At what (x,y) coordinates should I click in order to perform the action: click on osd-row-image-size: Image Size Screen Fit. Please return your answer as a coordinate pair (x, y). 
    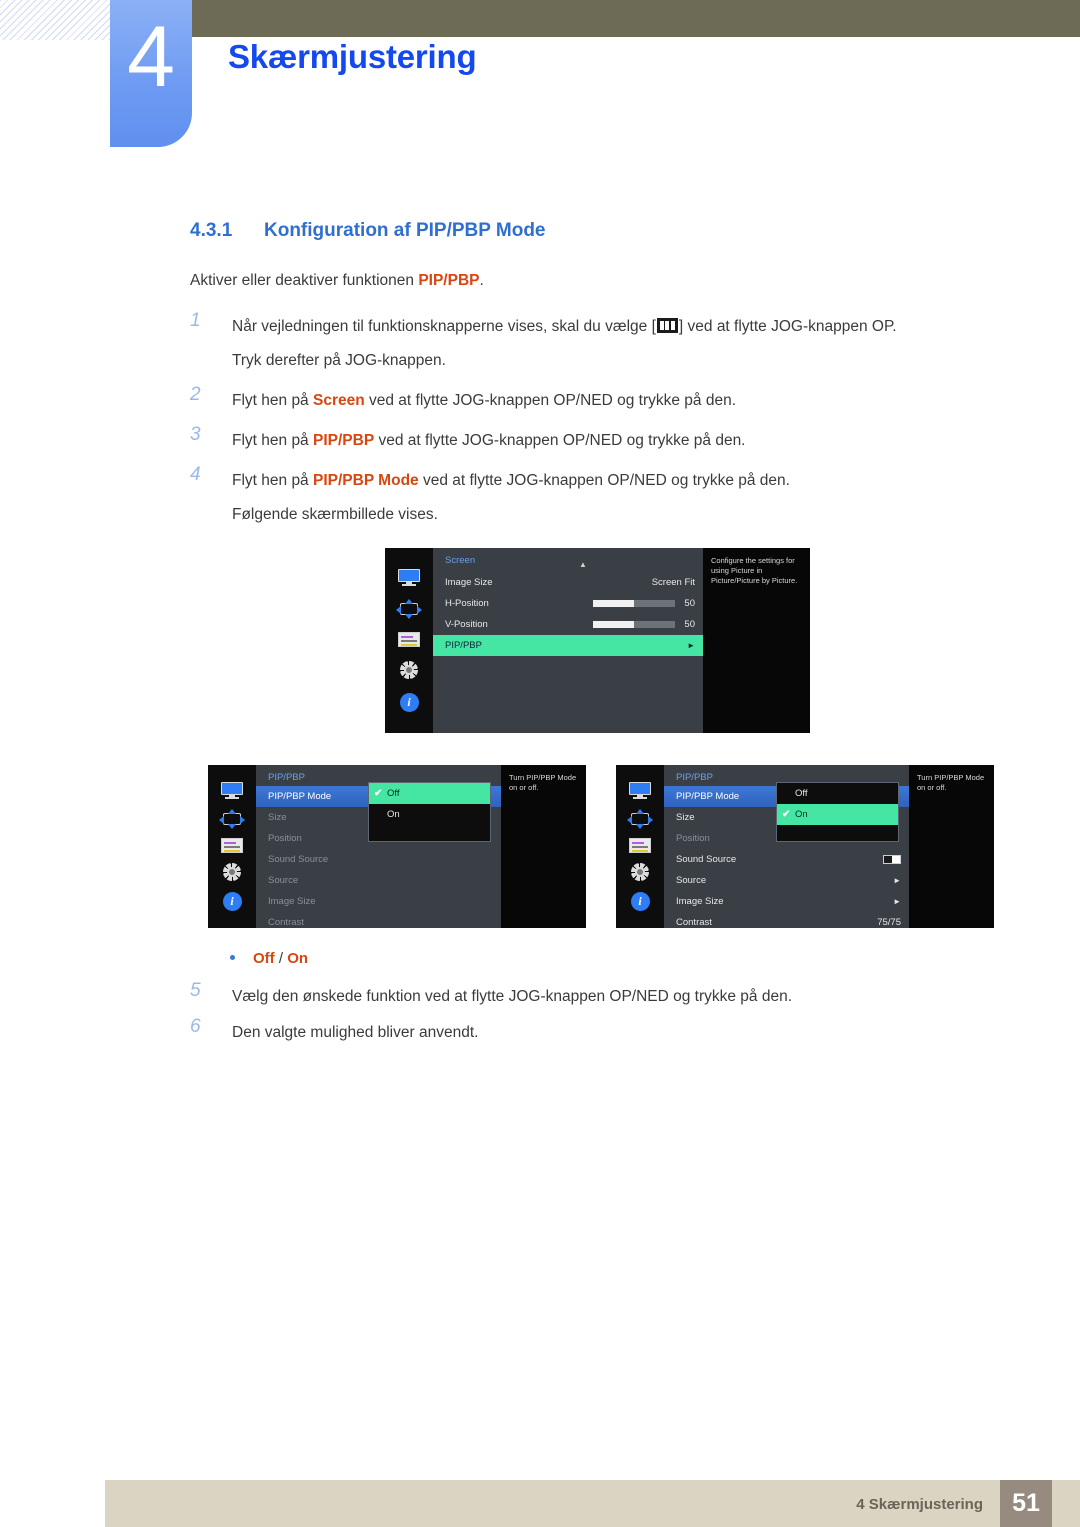
    Looking at the image, I should click on (568, 582).